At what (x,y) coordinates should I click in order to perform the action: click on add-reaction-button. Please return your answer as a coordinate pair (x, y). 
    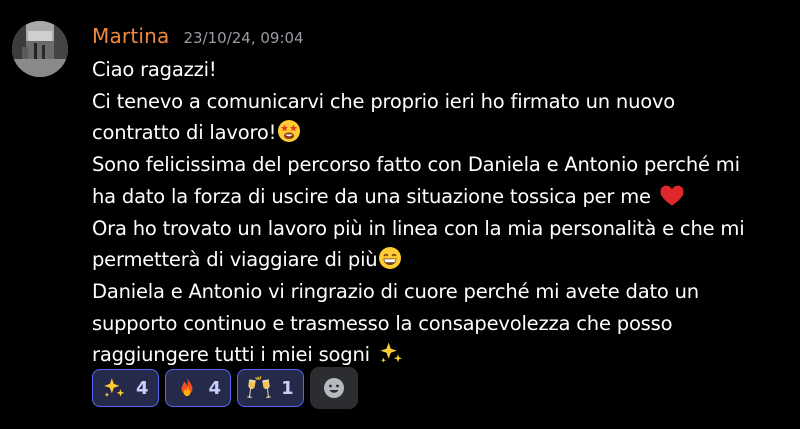
    Looking at the image, I should click on (333, 388).